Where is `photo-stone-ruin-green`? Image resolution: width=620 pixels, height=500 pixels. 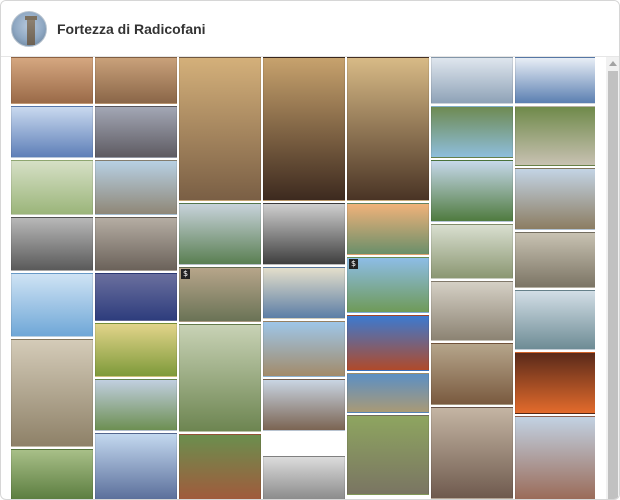 photo-stone-ruin-green is located at coordinates (388, 455).